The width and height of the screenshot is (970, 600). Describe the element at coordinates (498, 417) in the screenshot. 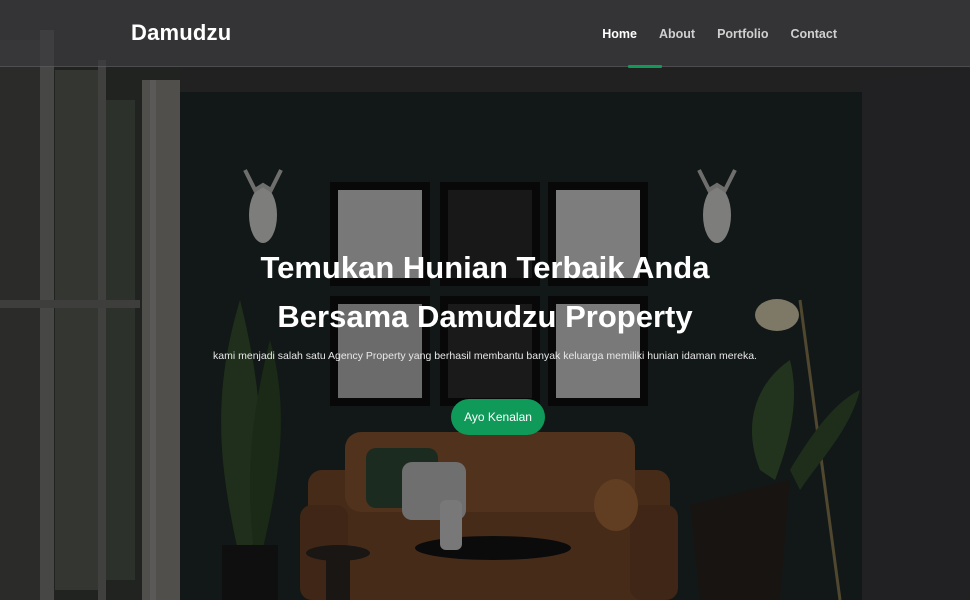

I see `cta-button: Ayo Kenalan` at that location.